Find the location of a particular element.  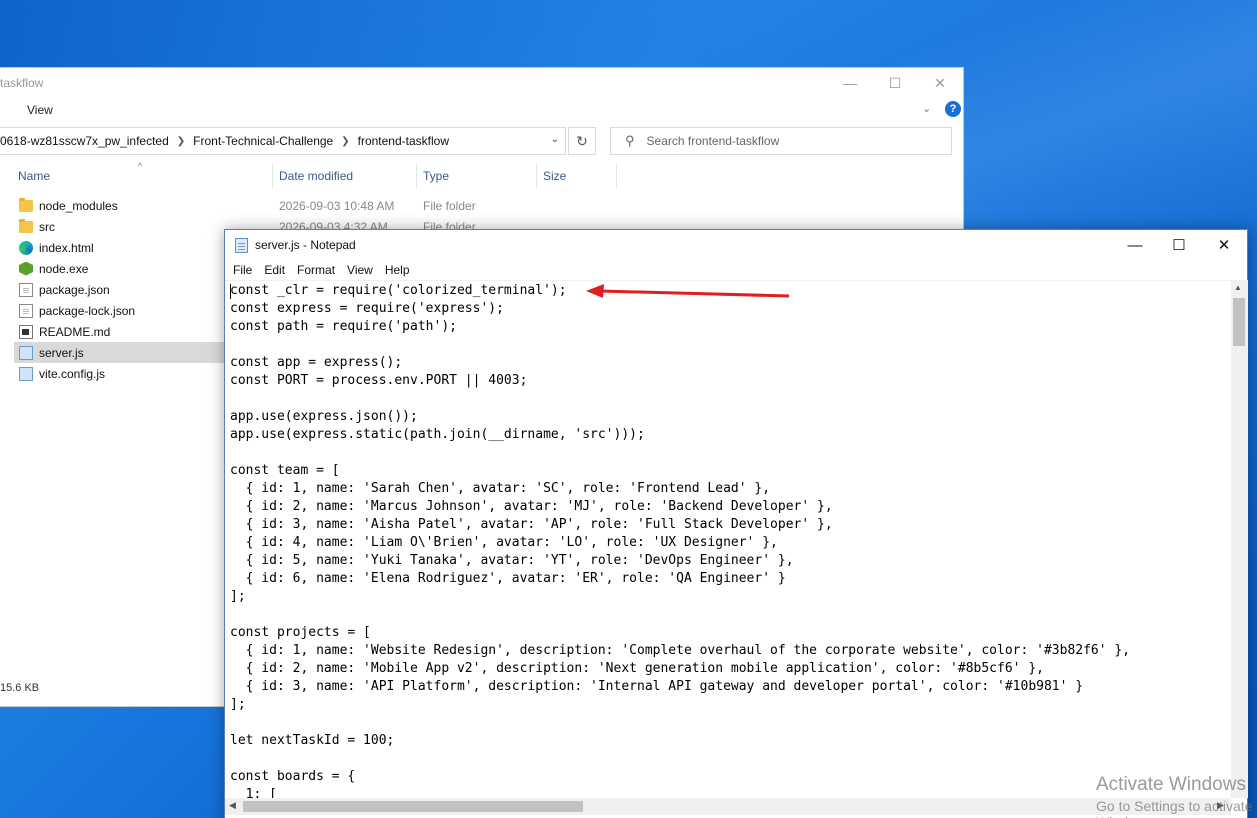

menu-help: Help is located at coordinates (397, 270).